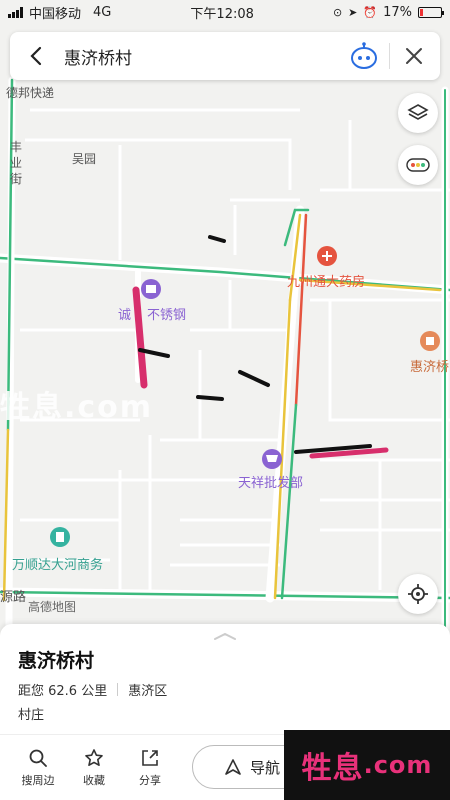  I want to click on battery-icon, so click(430, 12).